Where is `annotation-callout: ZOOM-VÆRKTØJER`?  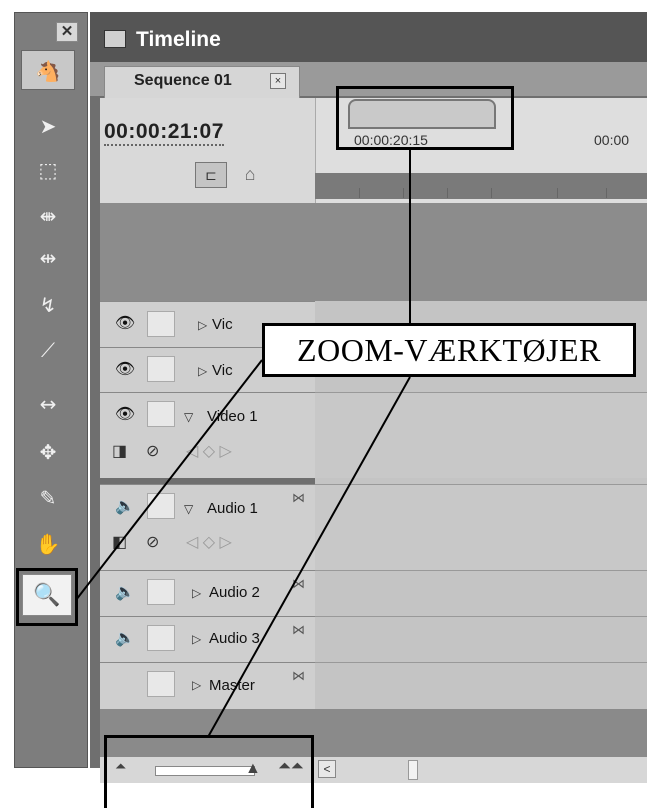
annotation-callout: ZOOM-VÆRKTØJER is located at coordinates (449, 350).